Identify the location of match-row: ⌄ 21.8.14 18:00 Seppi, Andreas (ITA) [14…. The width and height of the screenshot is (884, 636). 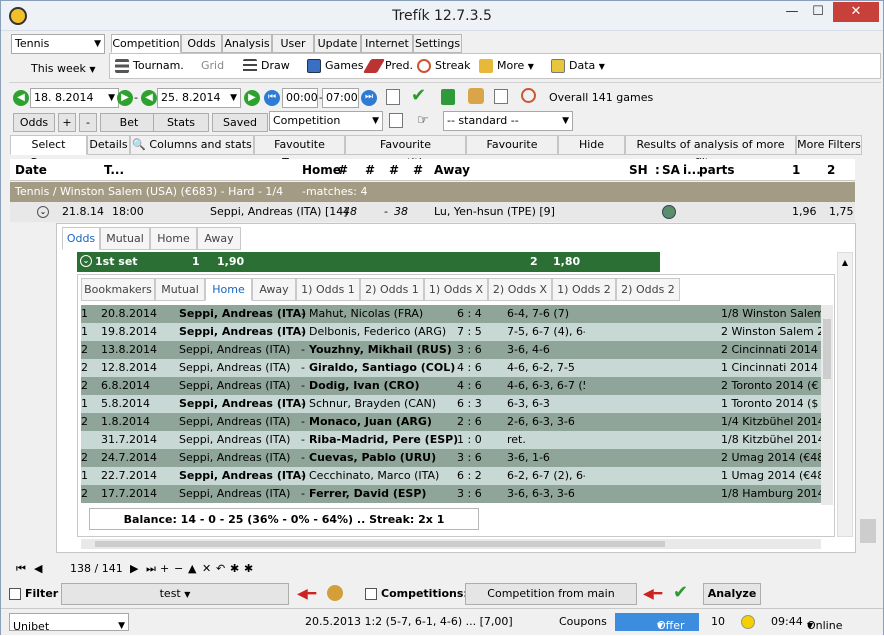
(432, 212).